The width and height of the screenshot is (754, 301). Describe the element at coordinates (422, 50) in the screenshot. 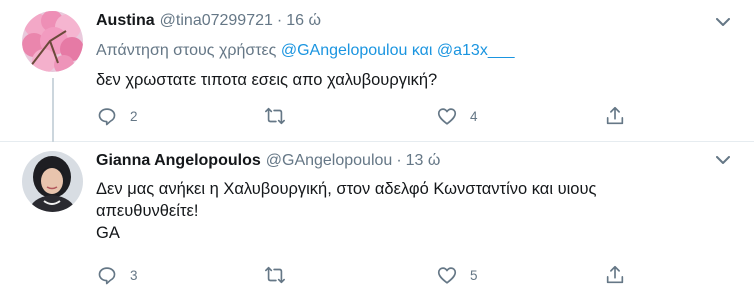

I see `reply-joiner: και` at that location.